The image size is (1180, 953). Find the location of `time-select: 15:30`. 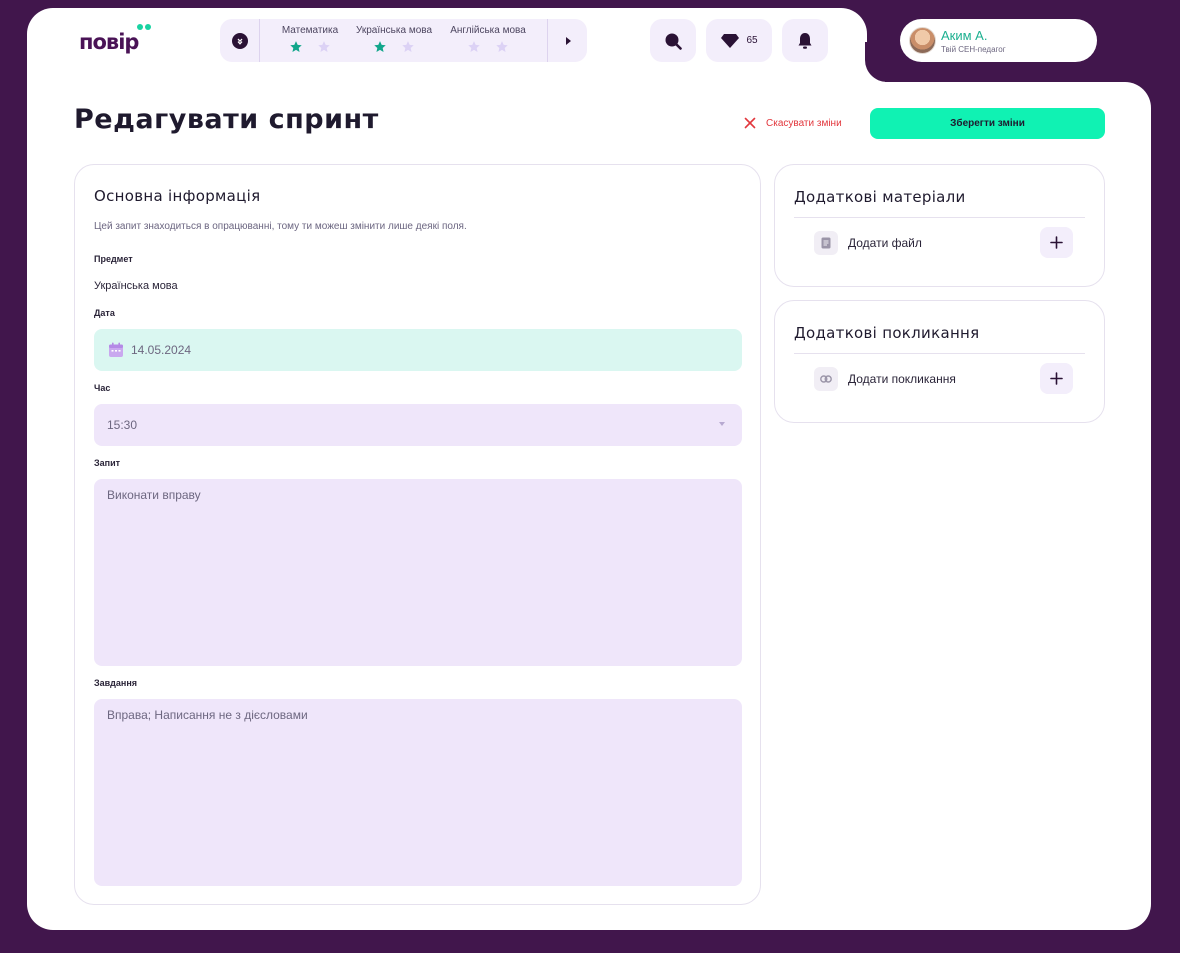

time-select: 15:30 is located at coordinates (418, 425).